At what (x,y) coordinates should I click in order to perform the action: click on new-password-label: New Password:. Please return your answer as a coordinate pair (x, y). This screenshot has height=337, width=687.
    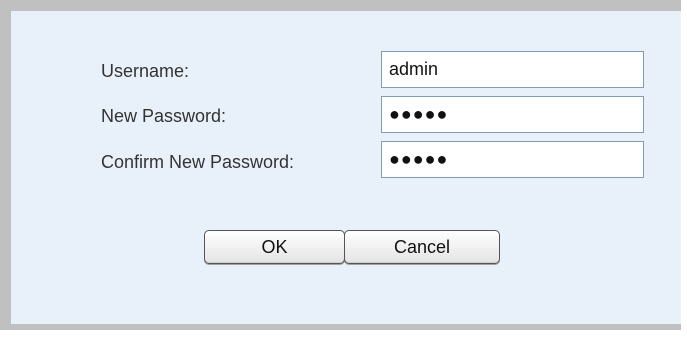
    Looking at the image, I should click on (164, 116).